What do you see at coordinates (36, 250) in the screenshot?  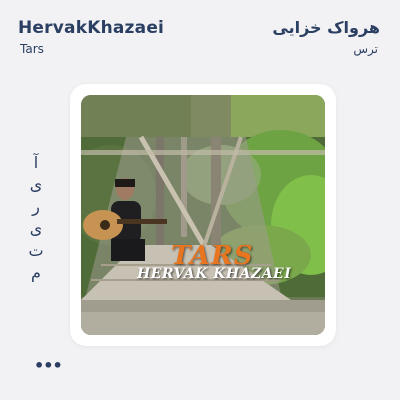 I see `side-letter: ت` at bounding box center [36, 250].